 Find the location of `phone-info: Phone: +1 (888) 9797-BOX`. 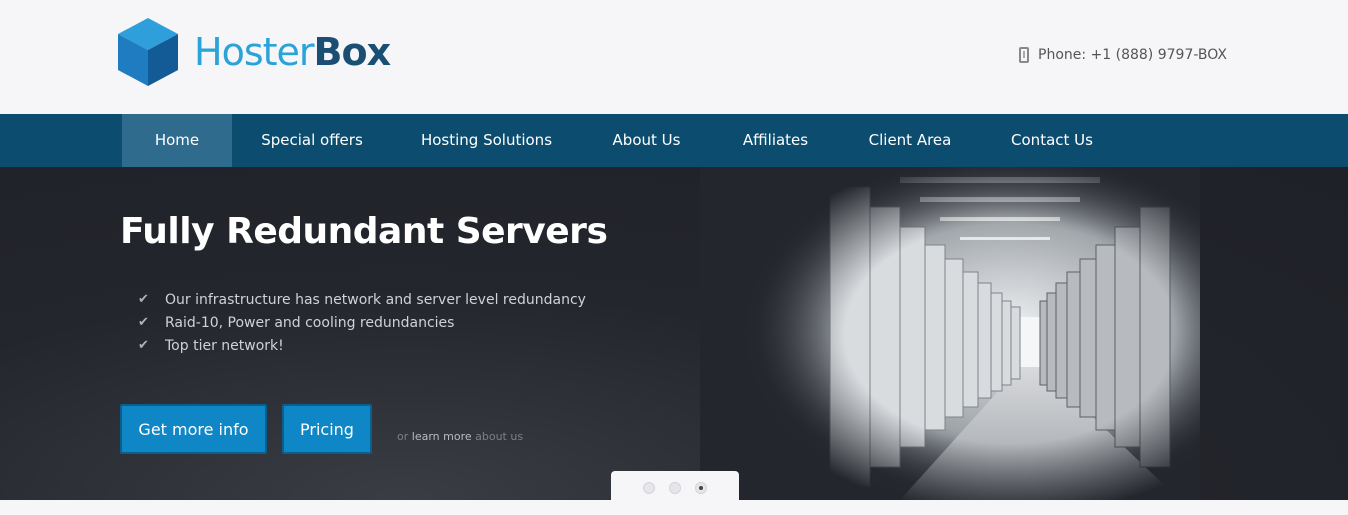

phone-info: Phone: +1 (888) 9797-BOX is located at coordinates (1123, 55).